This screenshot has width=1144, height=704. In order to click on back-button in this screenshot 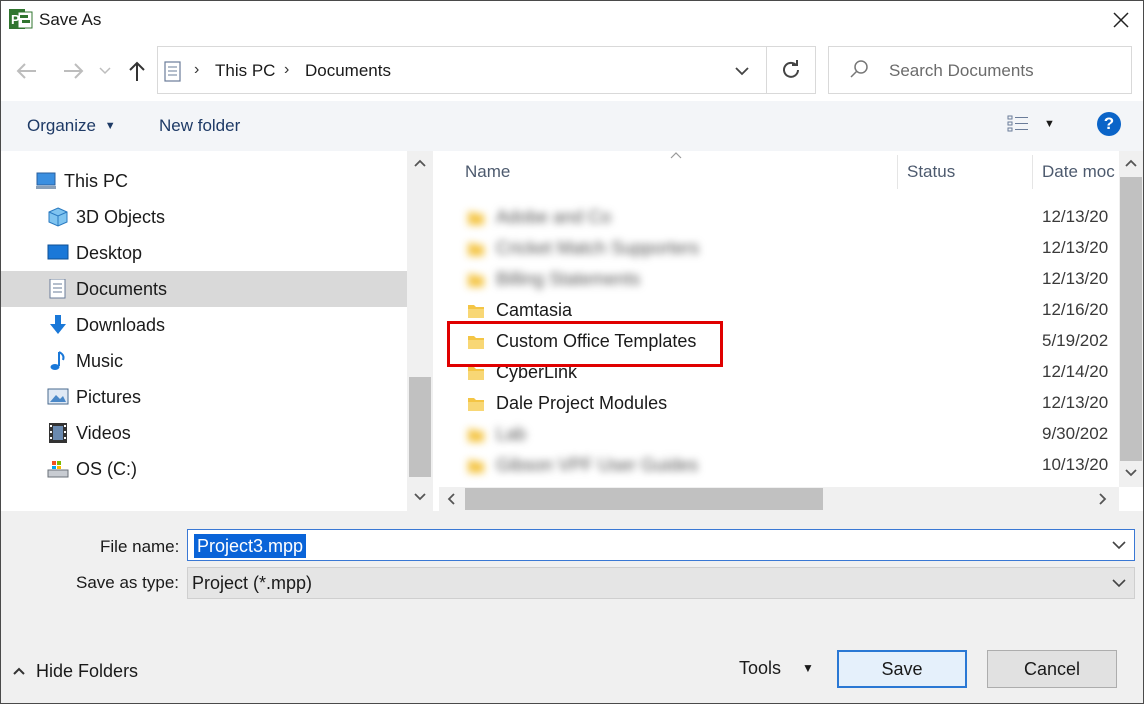, I will do `click(27, 71)`.